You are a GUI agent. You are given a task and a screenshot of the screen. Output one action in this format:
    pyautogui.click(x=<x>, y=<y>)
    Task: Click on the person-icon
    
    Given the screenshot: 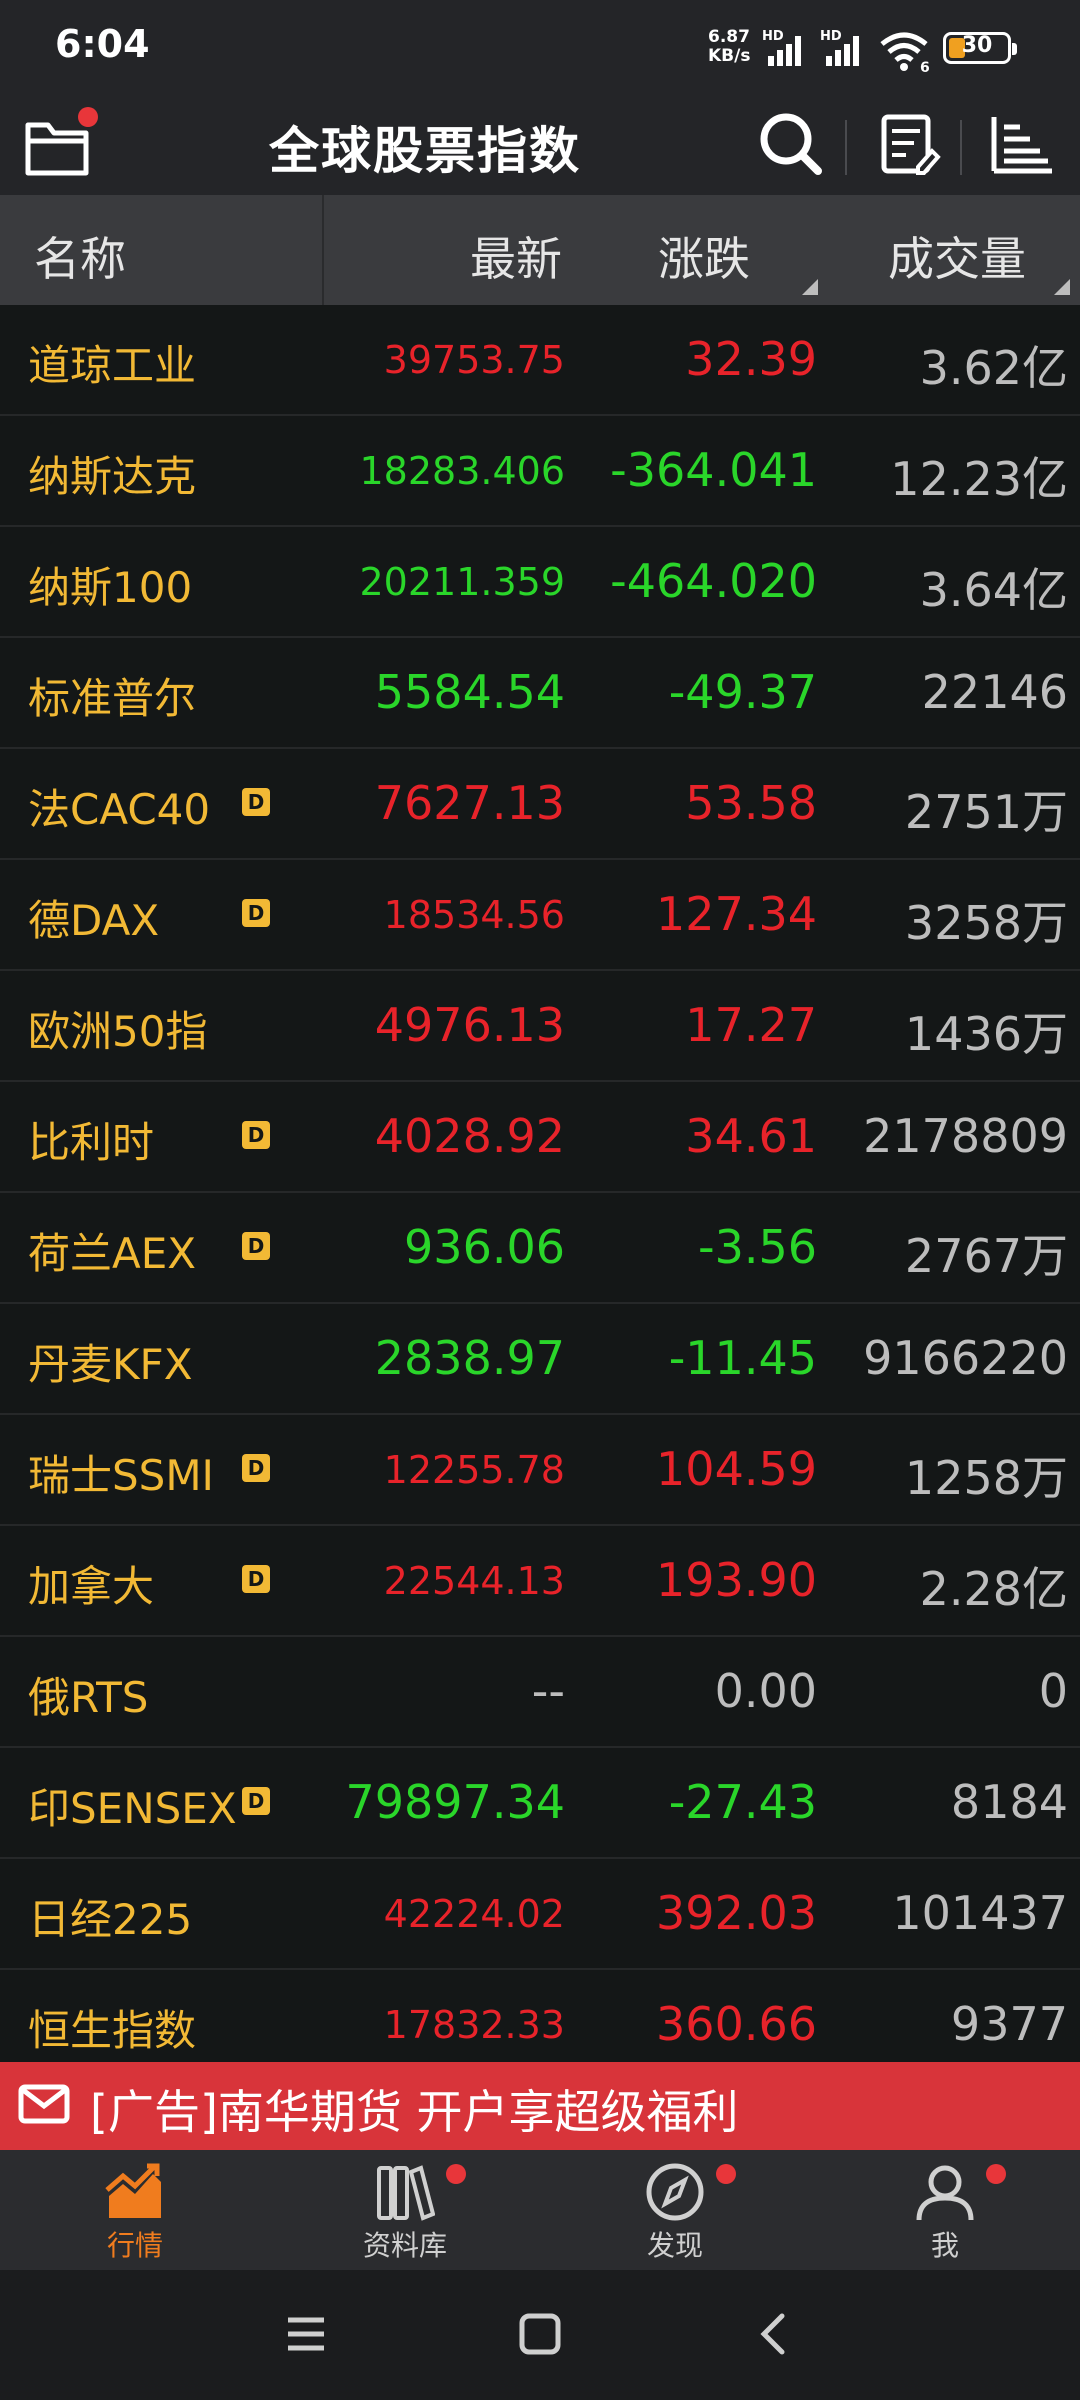 What is the action you would take?
    pyautogui.click(x=945, y=2193)
    